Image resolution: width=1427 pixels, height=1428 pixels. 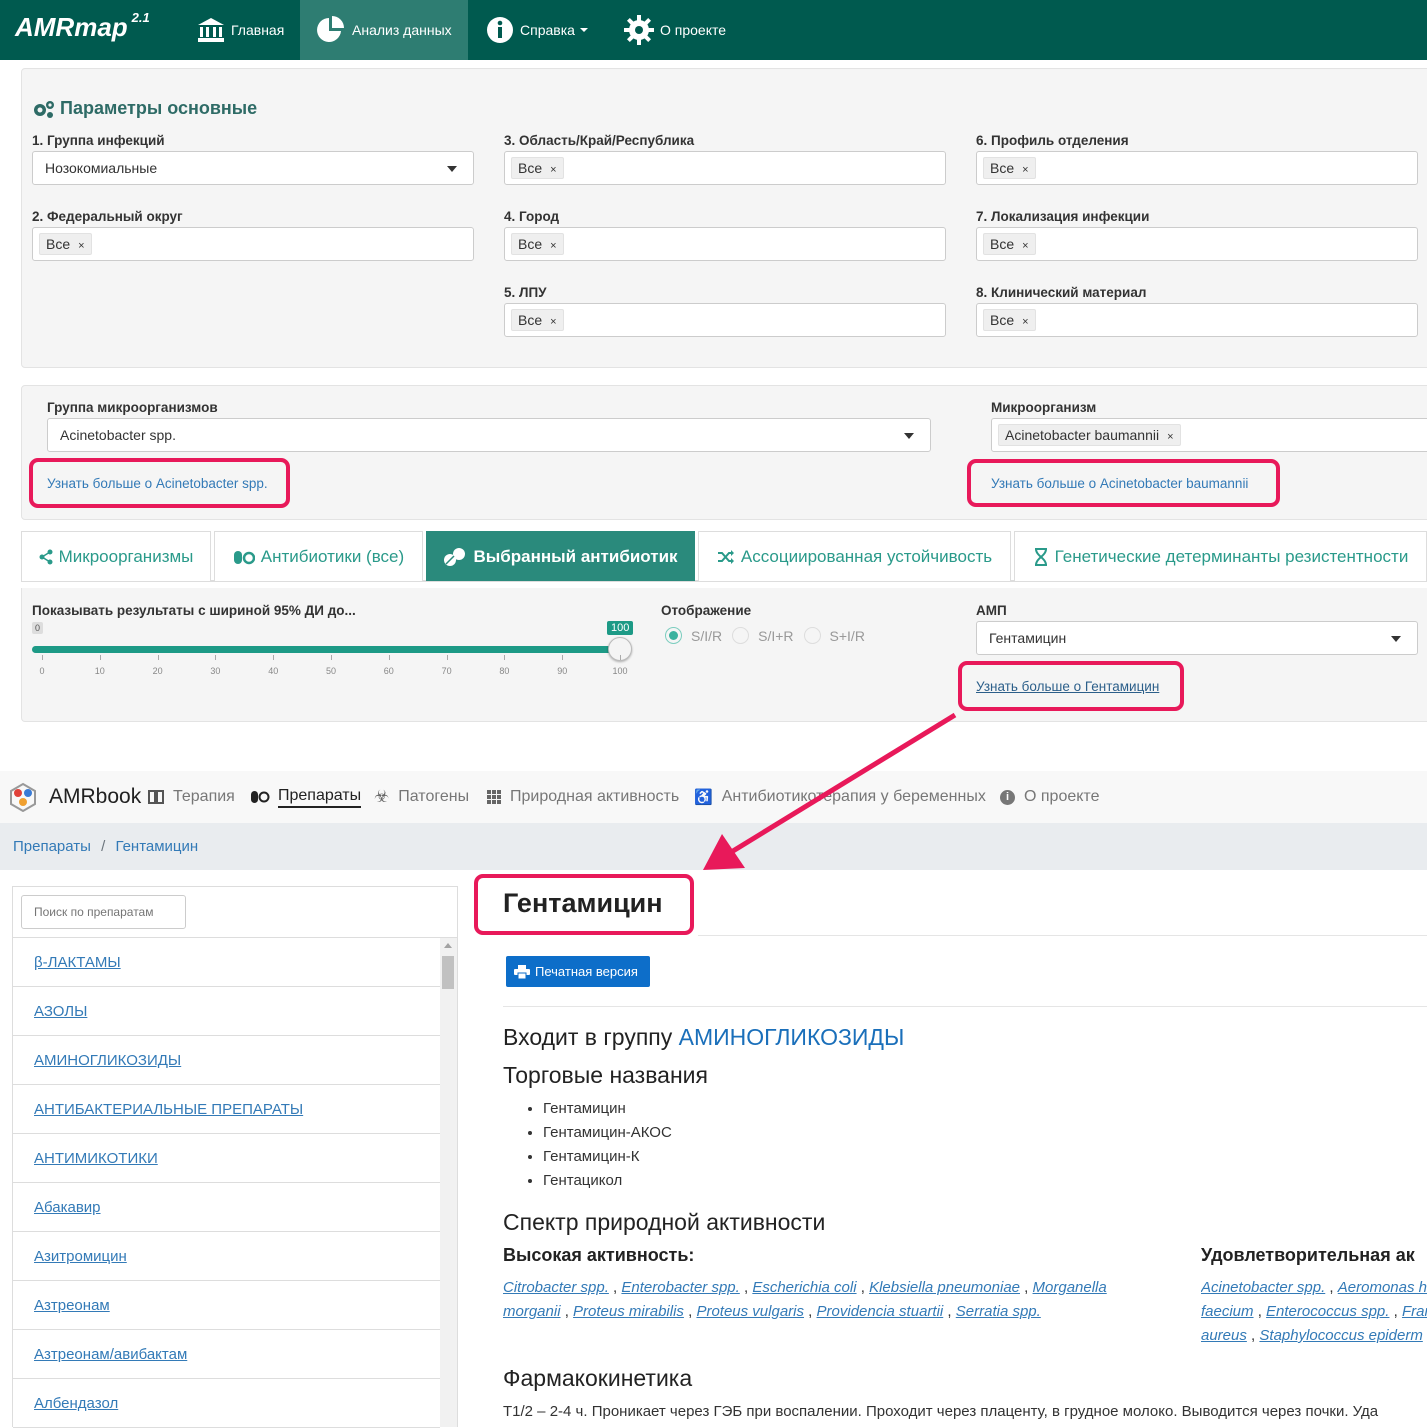 I want to click on slider-tick-label: 10, so click(x=99, y=671).